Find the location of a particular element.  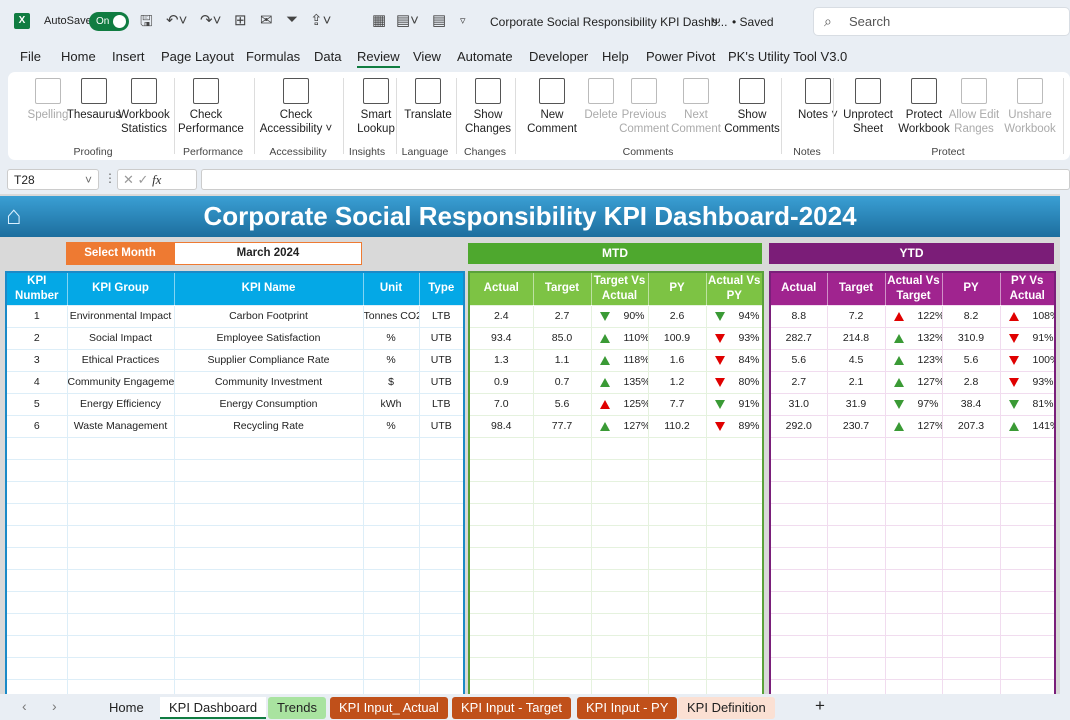

undo-icon: ↶˅ is located at coordinates (176, 20).